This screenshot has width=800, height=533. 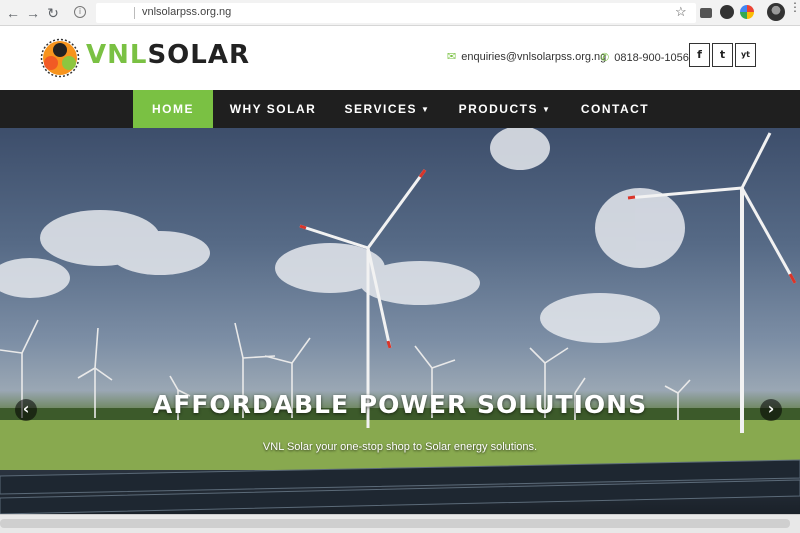 I want to click on back-icon: ←, so click(x=13, y=13).